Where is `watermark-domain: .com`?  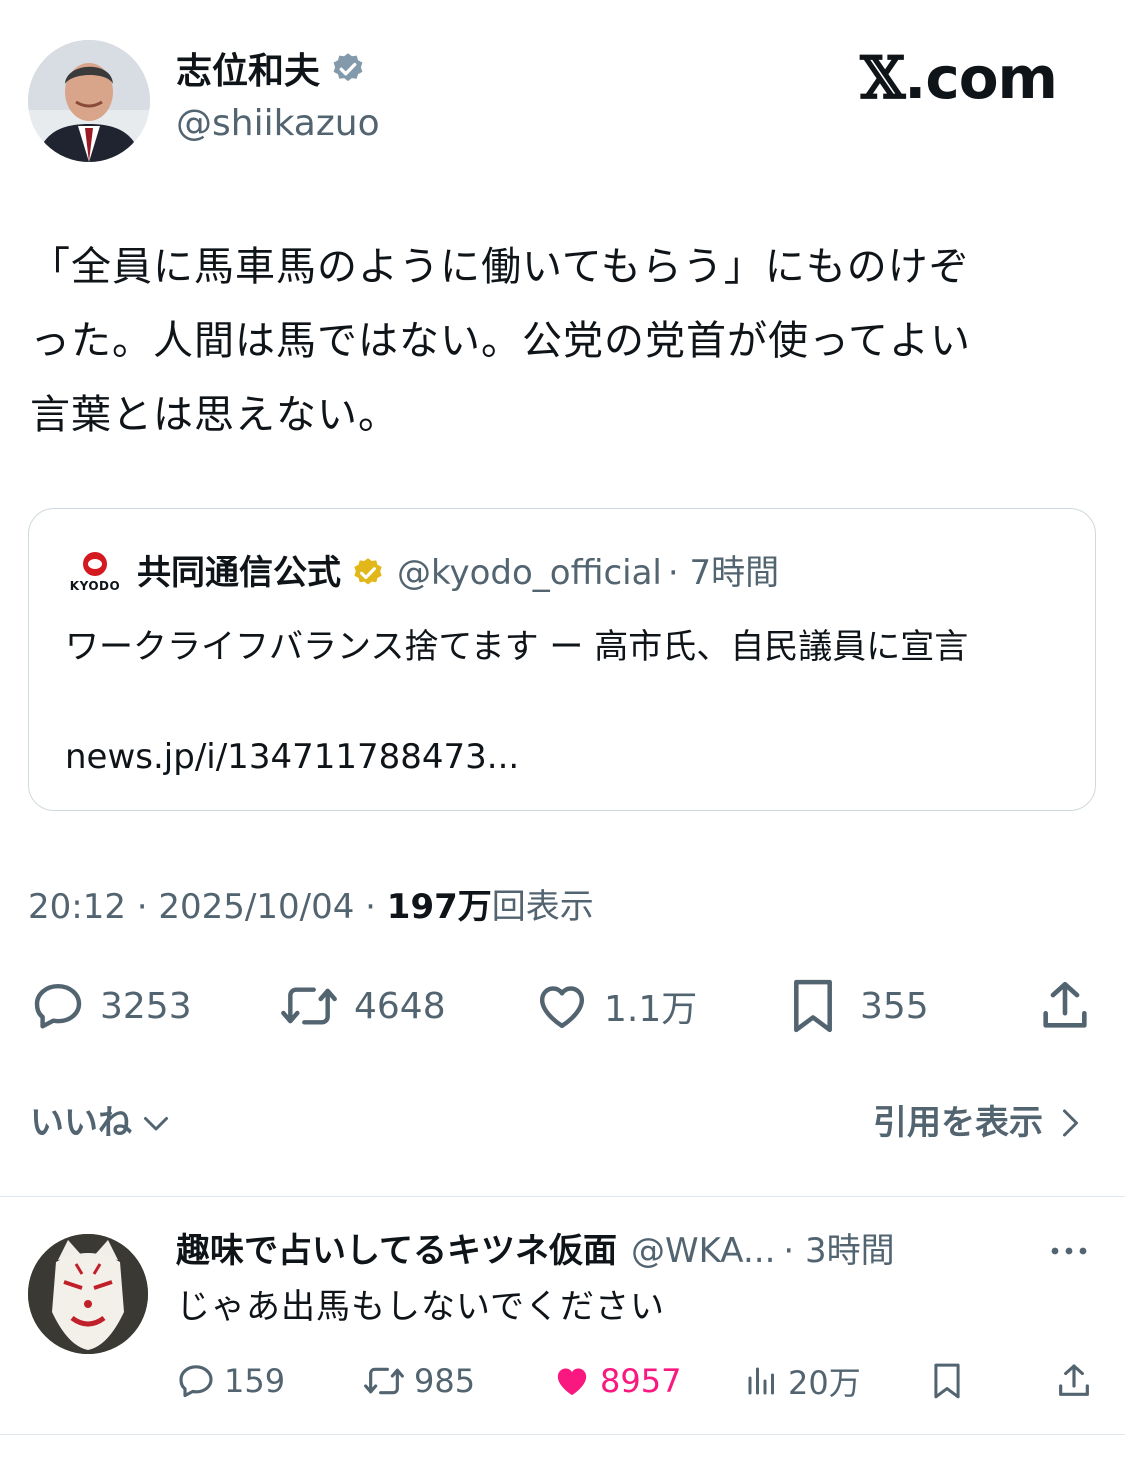
watermark-domain: .com is located at coordinates (981, 78).